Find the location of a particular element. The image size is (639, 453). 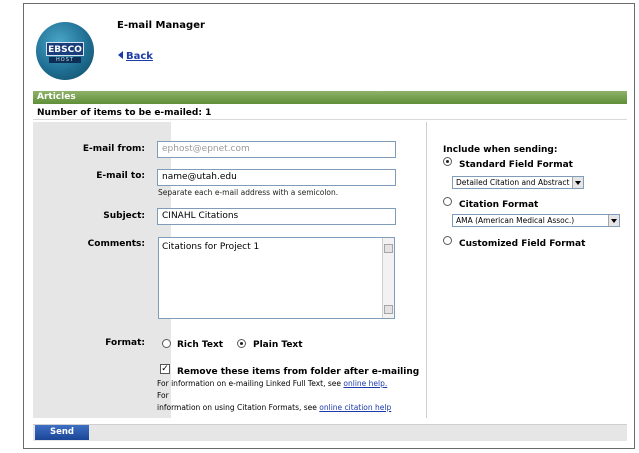

customized-format-label: Customized Field Format is located at coordinates (522, 244).